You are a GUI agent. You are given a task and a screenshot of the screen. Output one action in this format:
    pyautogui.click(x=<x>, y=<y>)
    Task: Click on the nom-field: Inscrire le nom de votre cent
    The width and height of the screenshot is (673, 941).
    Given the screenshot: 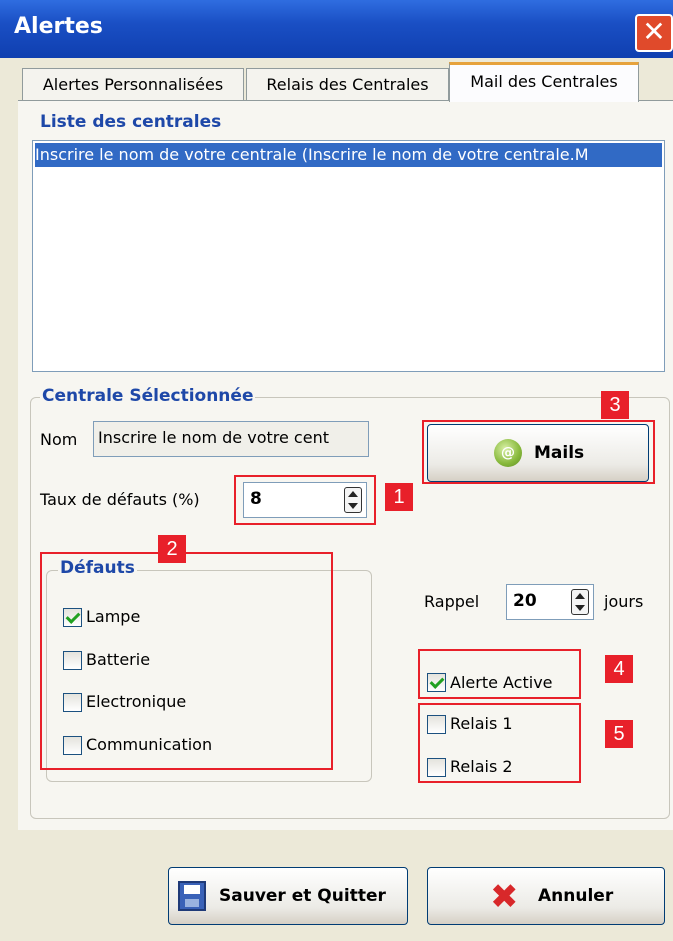 What is the action you would take?
    pyautogui.click(x=231, y=439)
    